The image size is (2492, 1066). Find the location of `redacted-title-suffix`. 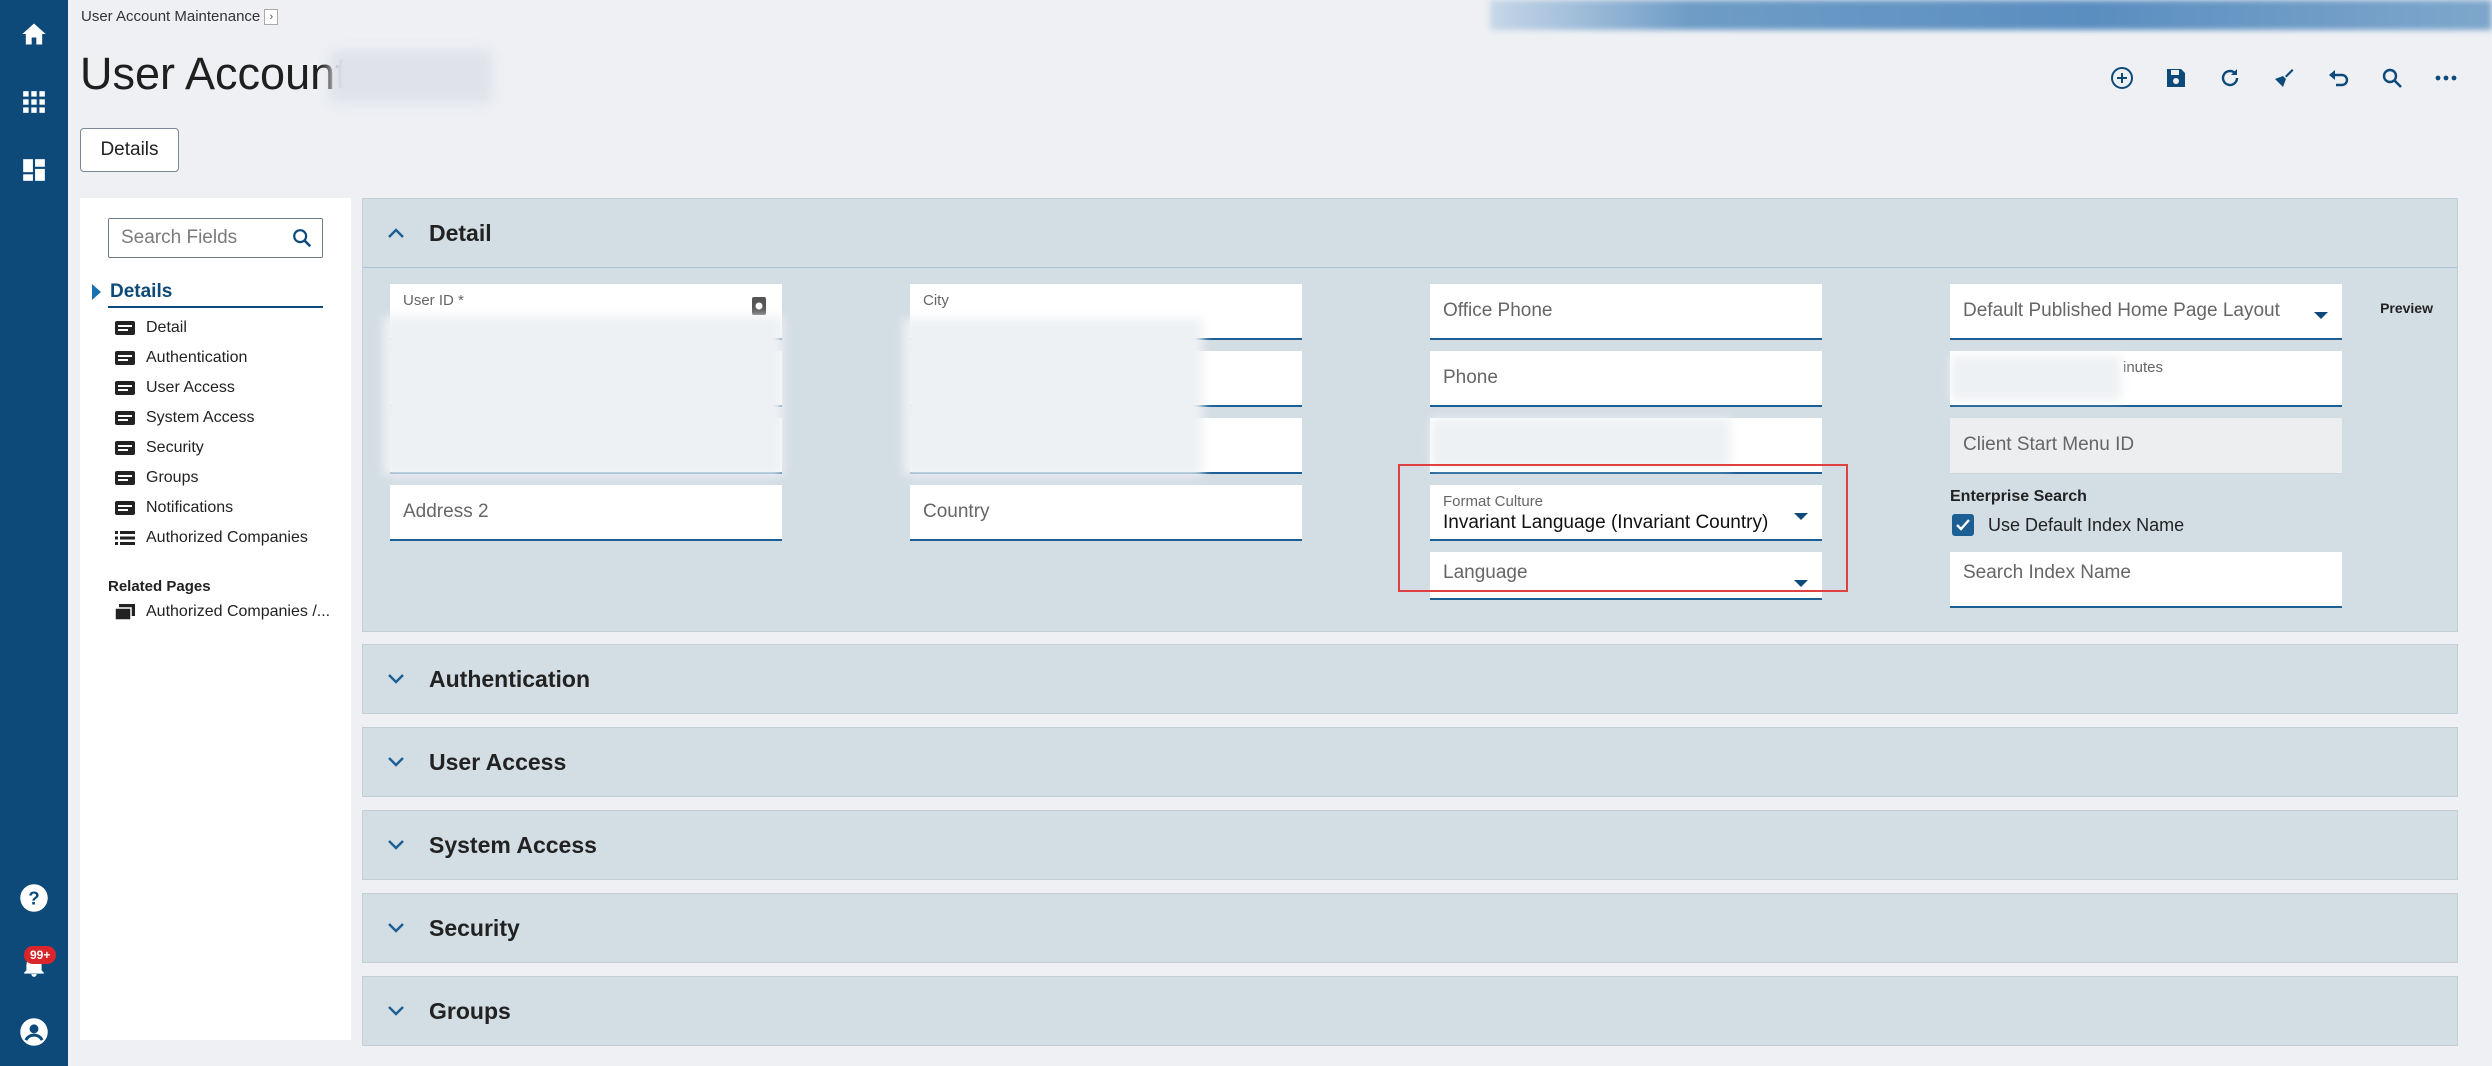

redacted-title-suffix is located at coordinates (411, 77).